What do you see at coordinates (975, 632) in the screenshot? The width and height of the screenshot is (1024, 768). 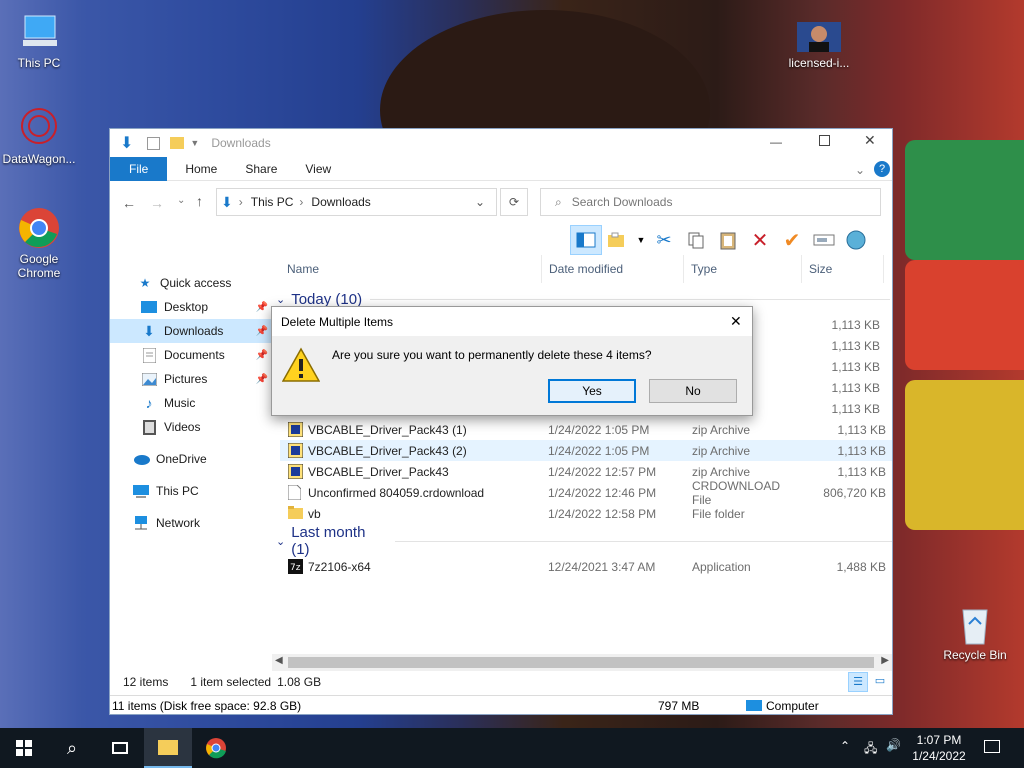 I see `desktop-icon-recycle-bin: Recycle Bin` at bounding box center [975, 632].